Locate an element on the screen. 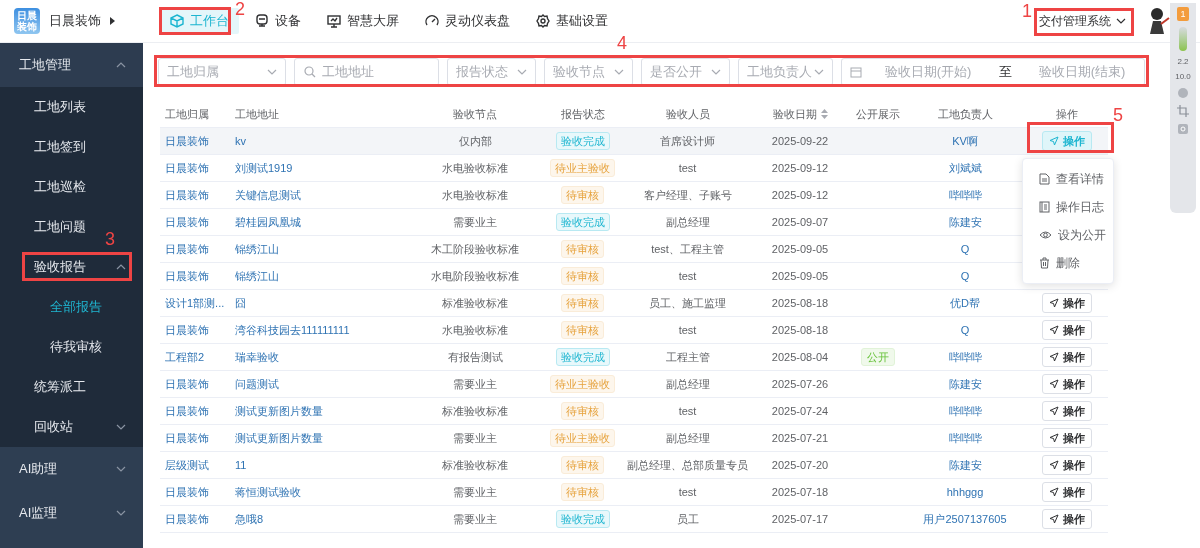 The width and height of the screenshot is (1200, 548). table-cell-text: 2025-07-26 is located at coordinates (800, 384).